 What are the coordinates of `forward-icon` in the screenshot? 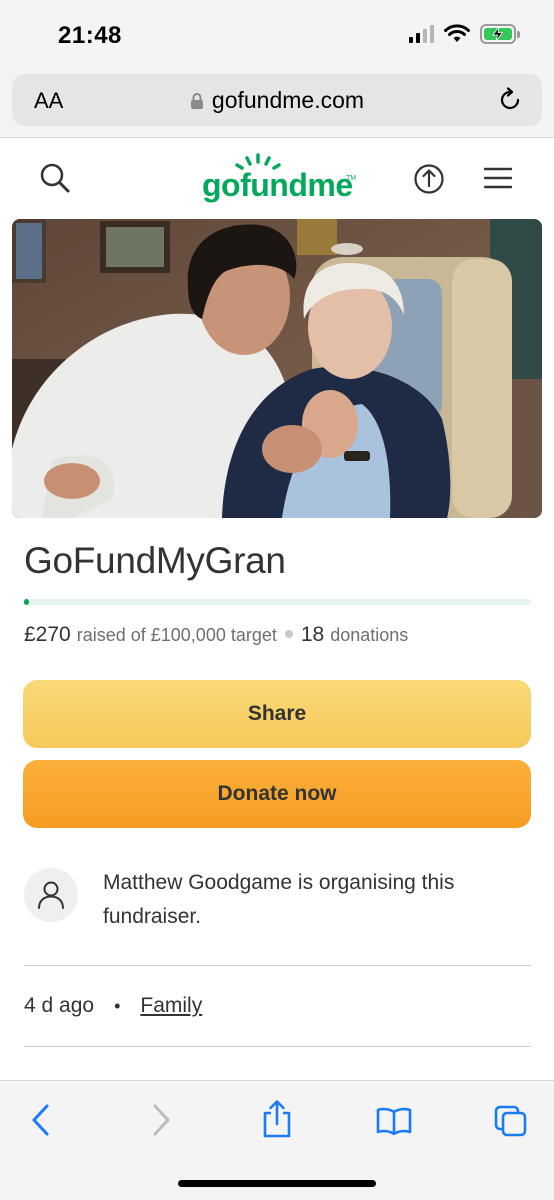 It's located at (161, 1120).